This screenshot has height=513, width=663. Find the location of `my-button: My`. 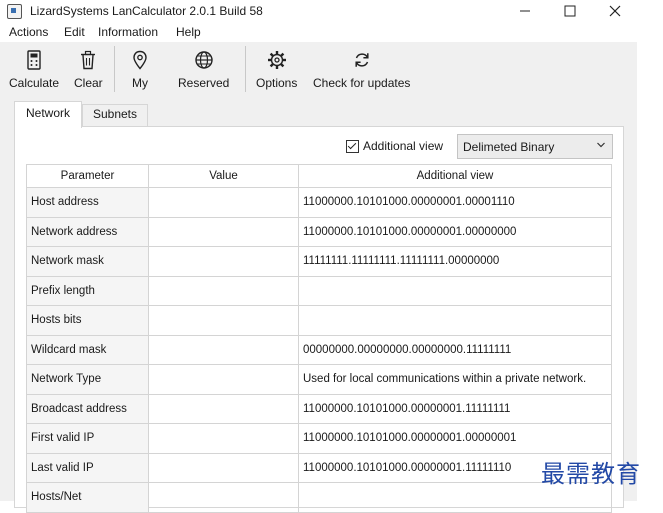

my-button: My is located at coordinates (140, 69).